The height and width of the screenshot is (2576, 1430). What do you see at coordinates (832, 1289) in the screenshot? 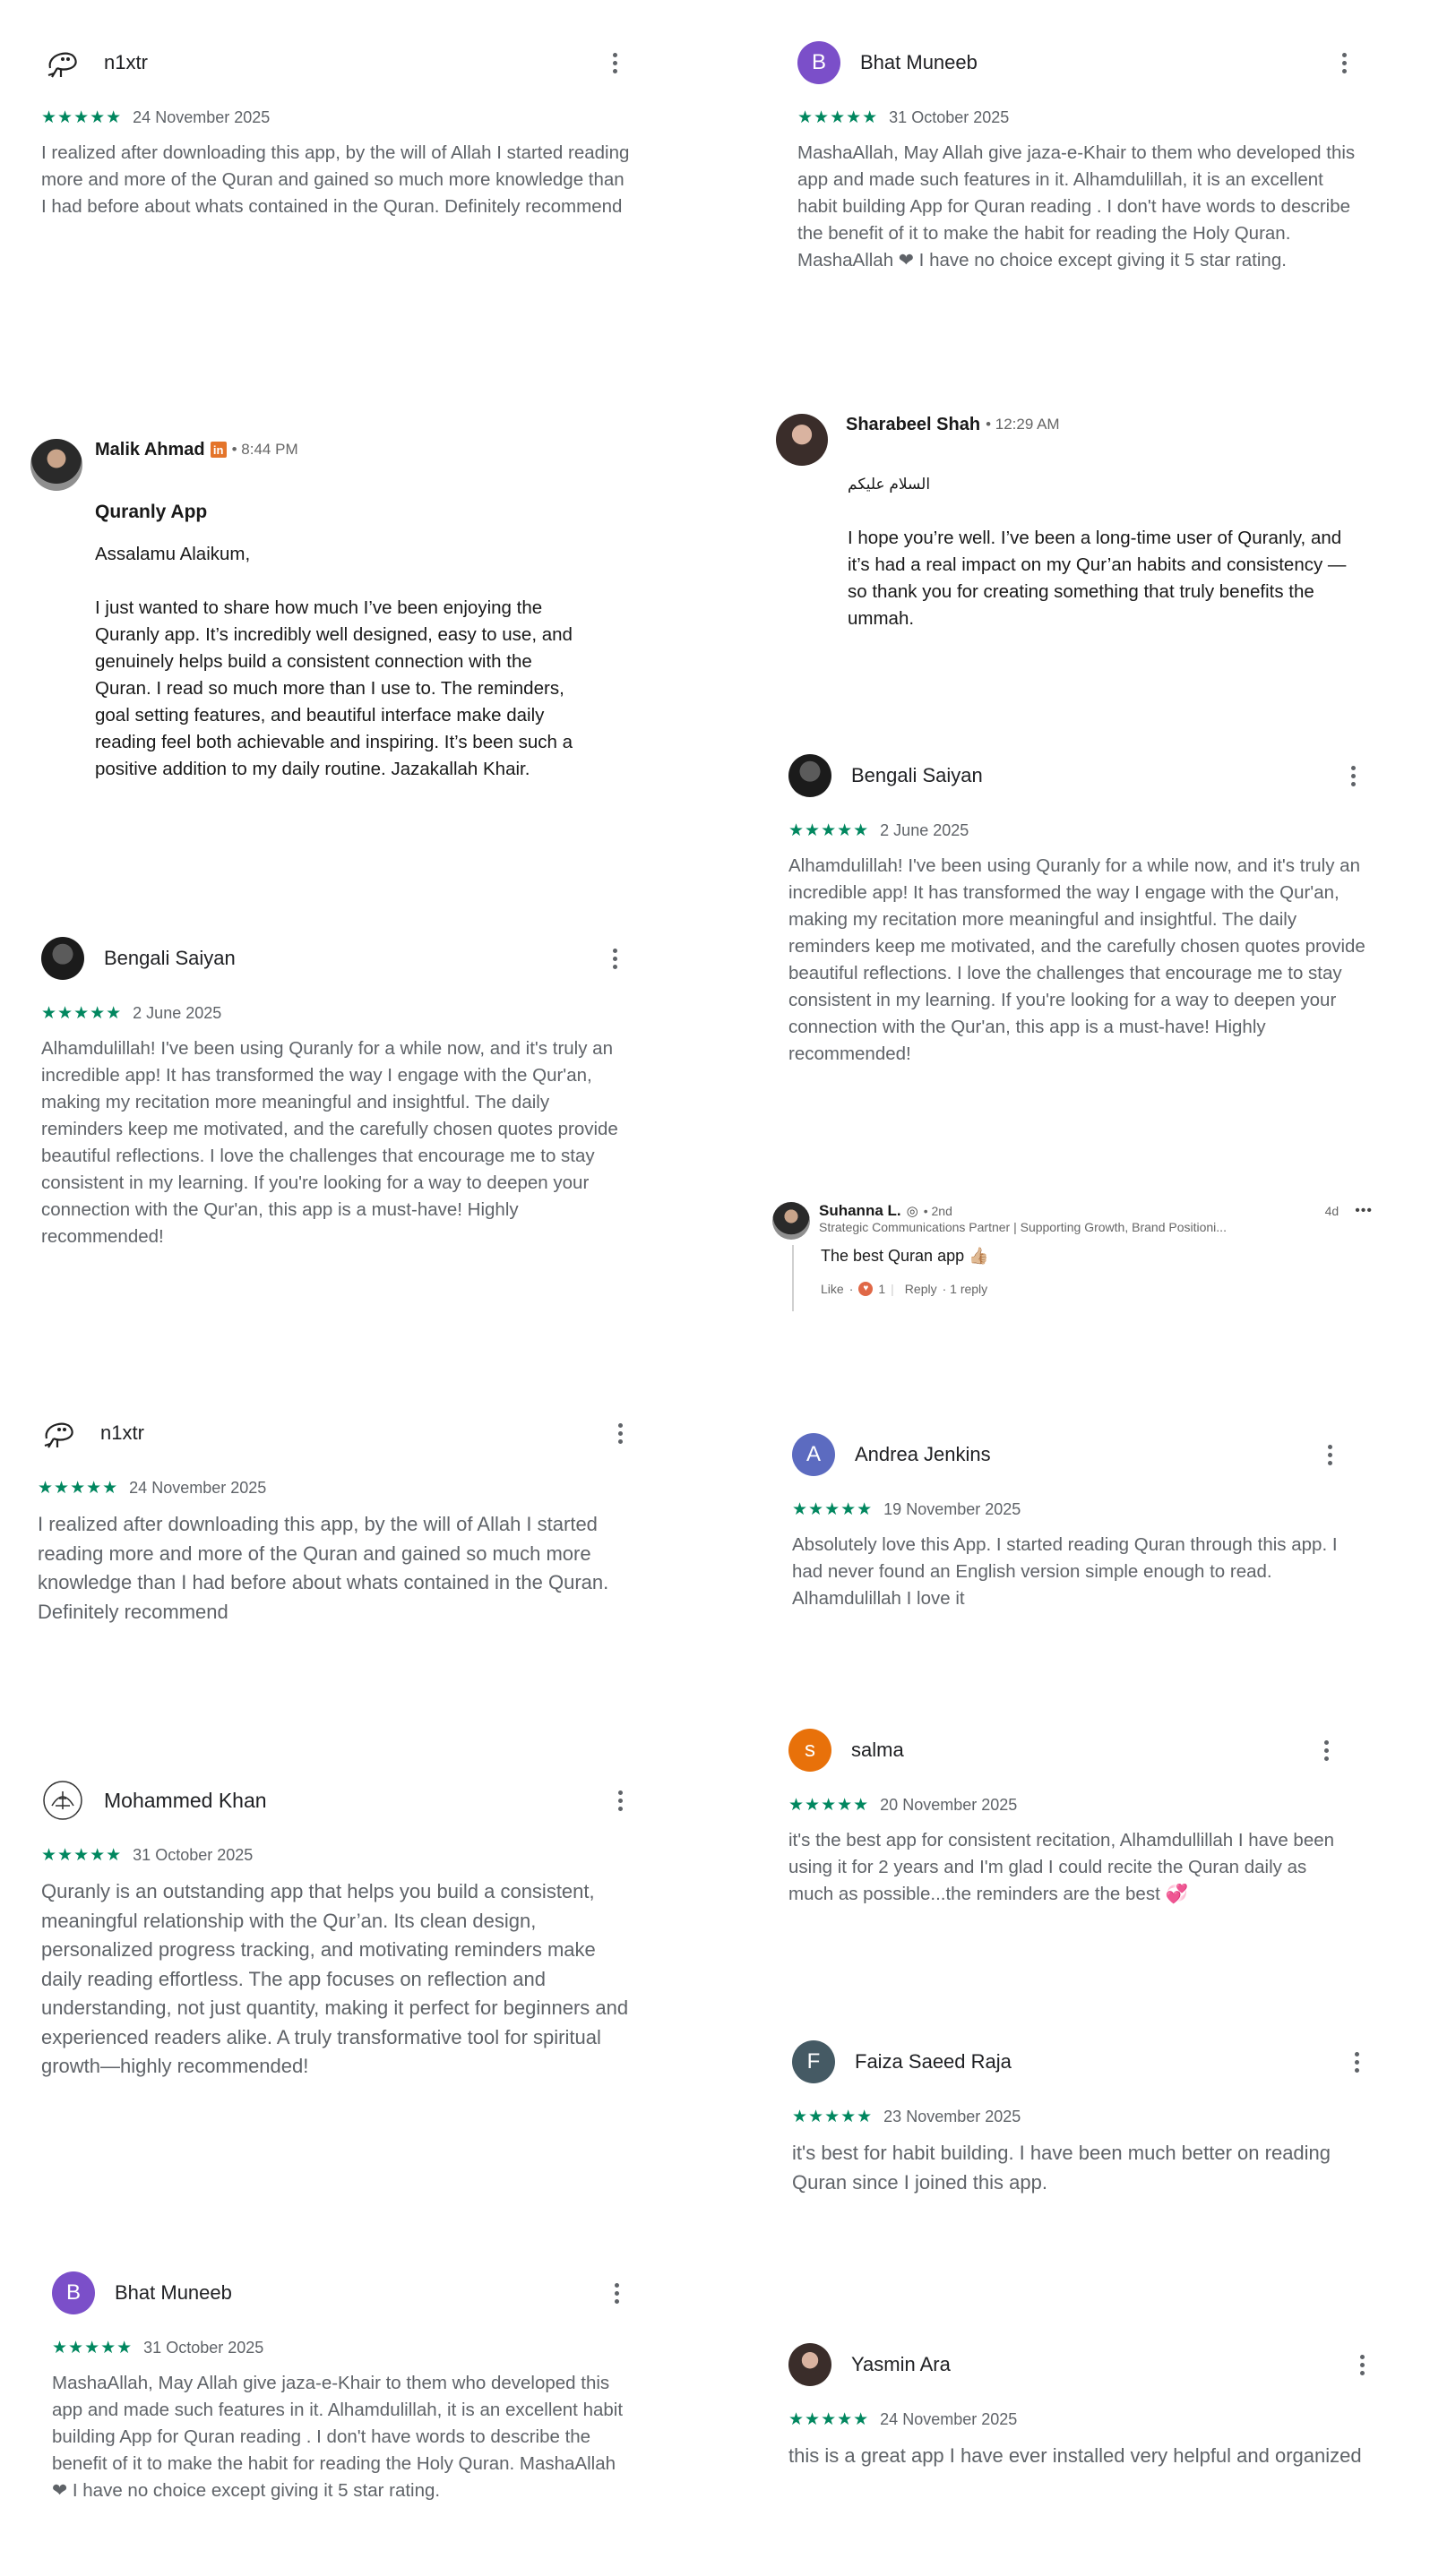
I see `like-button: Like` at bounding box center [832, 1289].